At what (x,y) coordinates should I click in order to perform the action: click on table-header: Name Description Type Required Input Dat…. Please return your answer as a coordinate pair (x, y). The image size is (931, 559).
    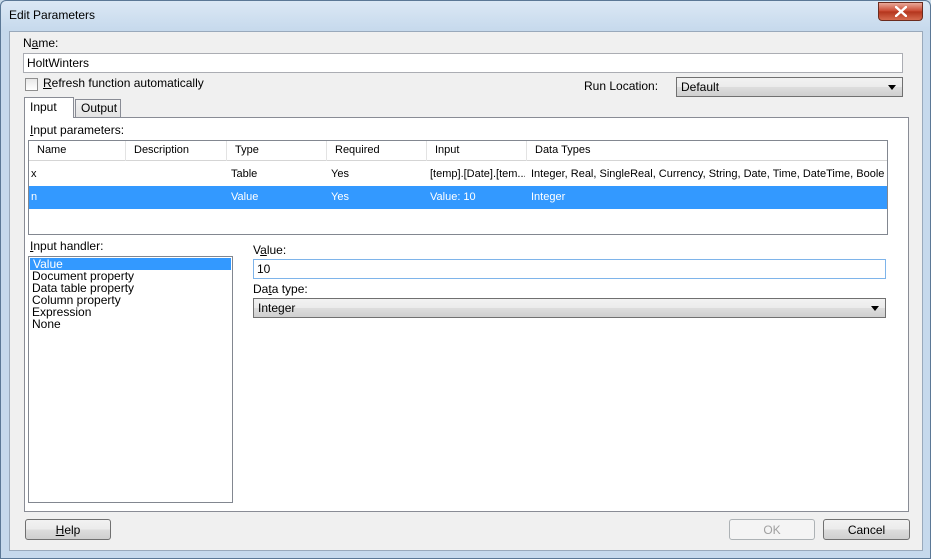
    Looking at the image, I should click on (458, 151).